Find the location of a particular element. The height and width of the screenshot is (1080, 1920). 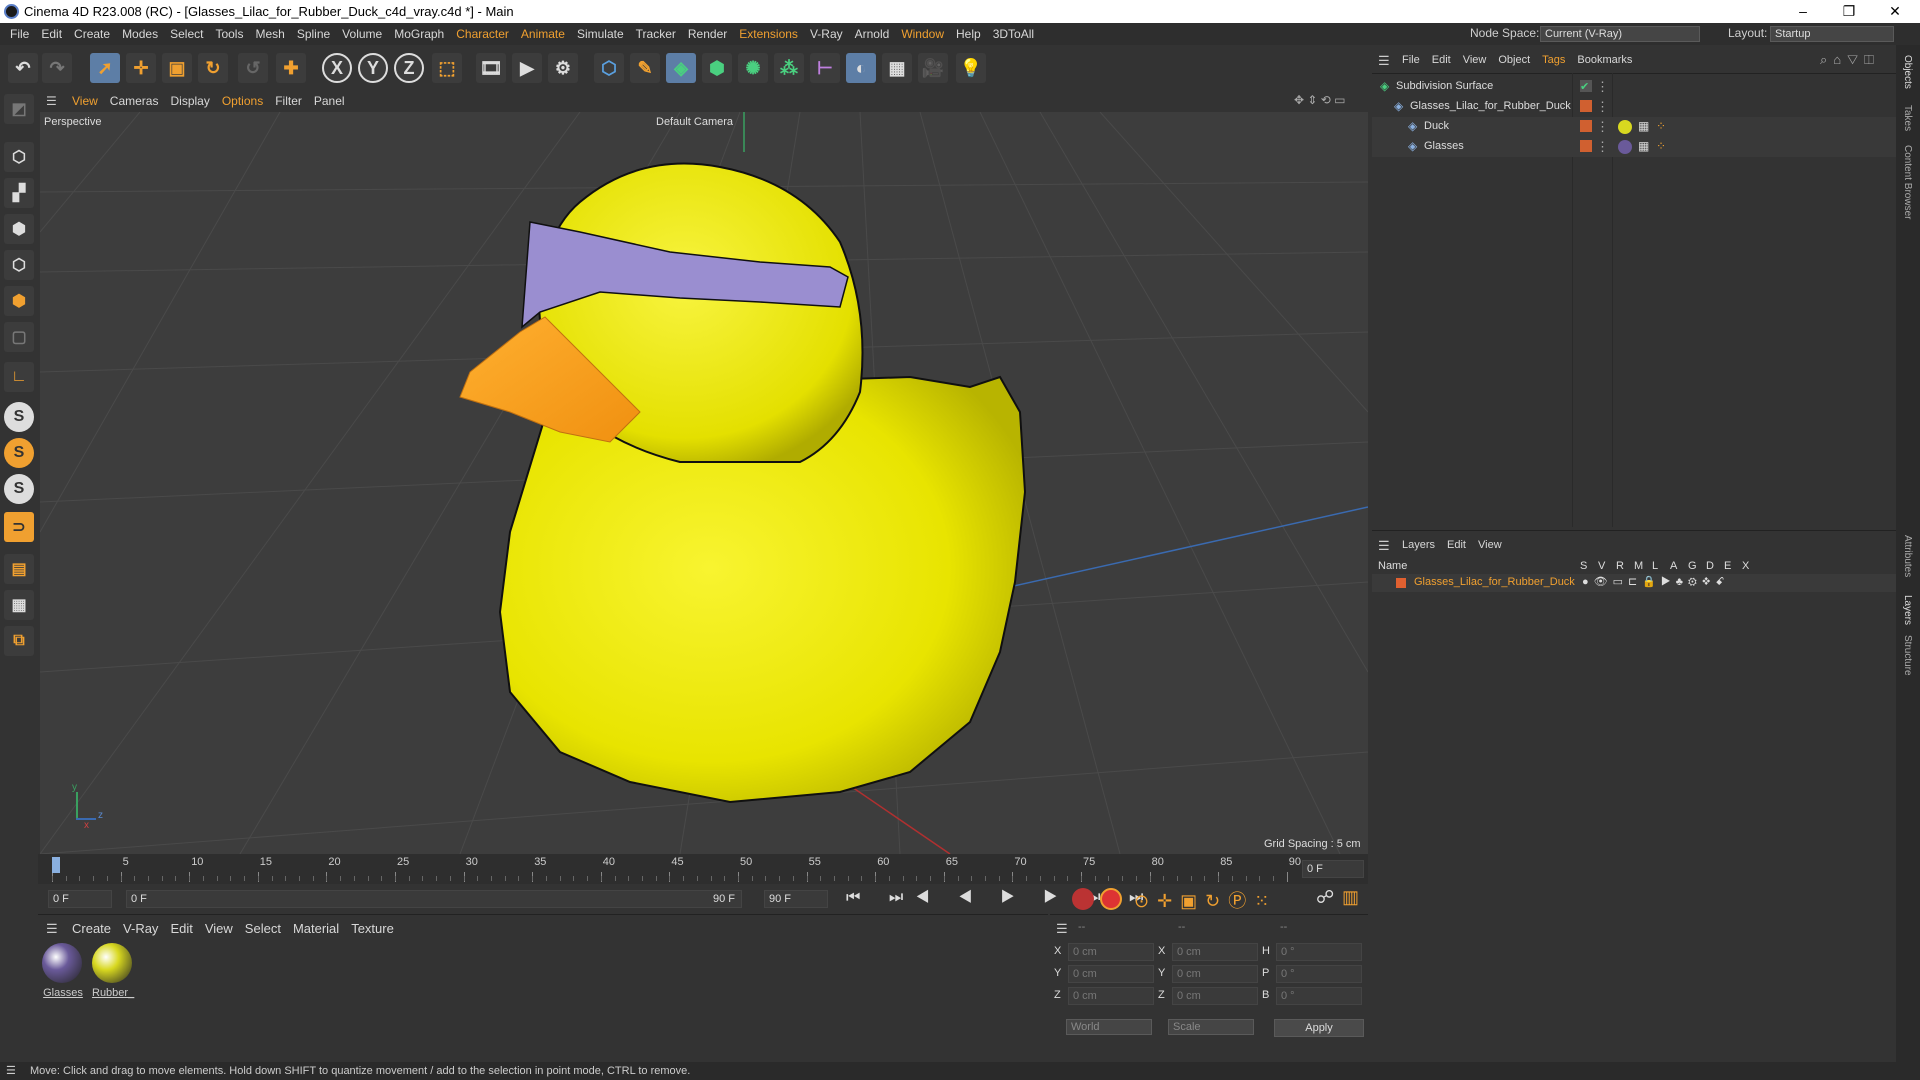

point-mode-icon: ⬢ is located at coordinates (19, 229).